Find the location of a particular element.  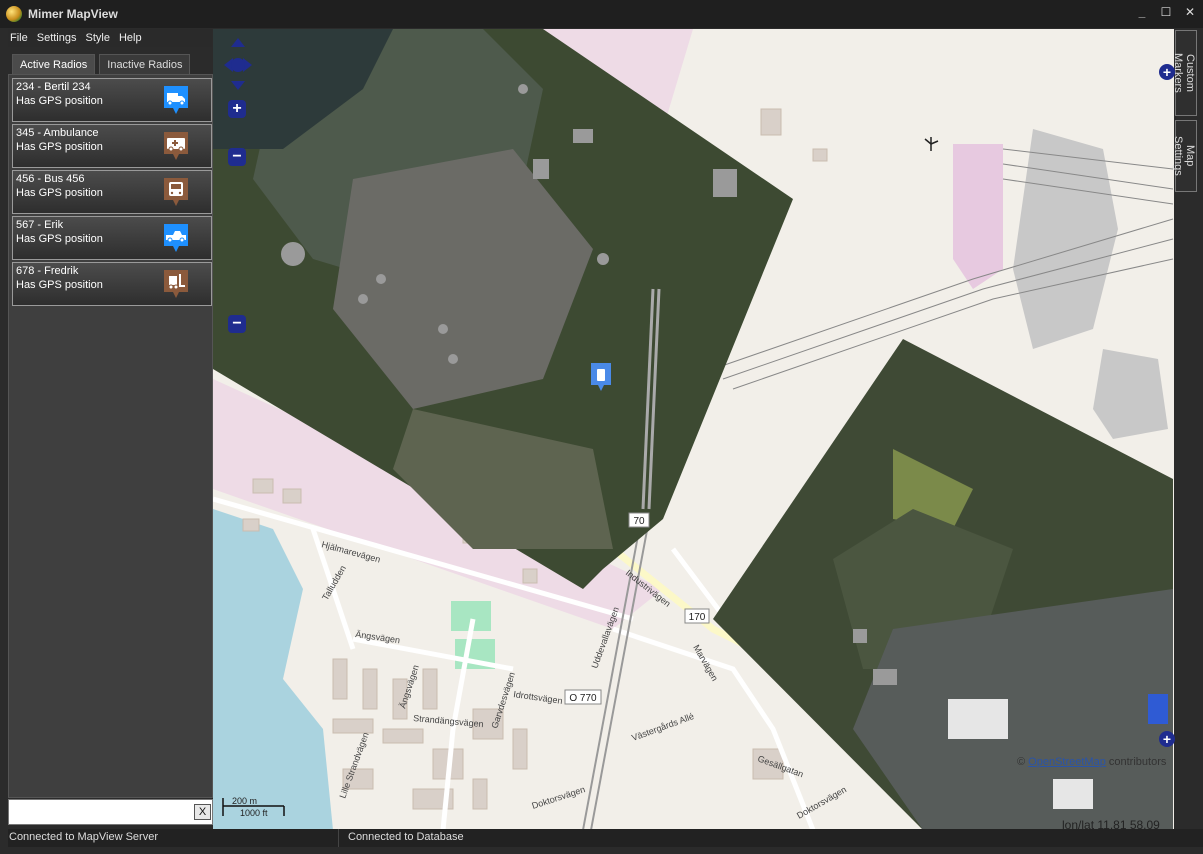

radio-name: 678 - Fredrik is located at coordinates (47, 271).